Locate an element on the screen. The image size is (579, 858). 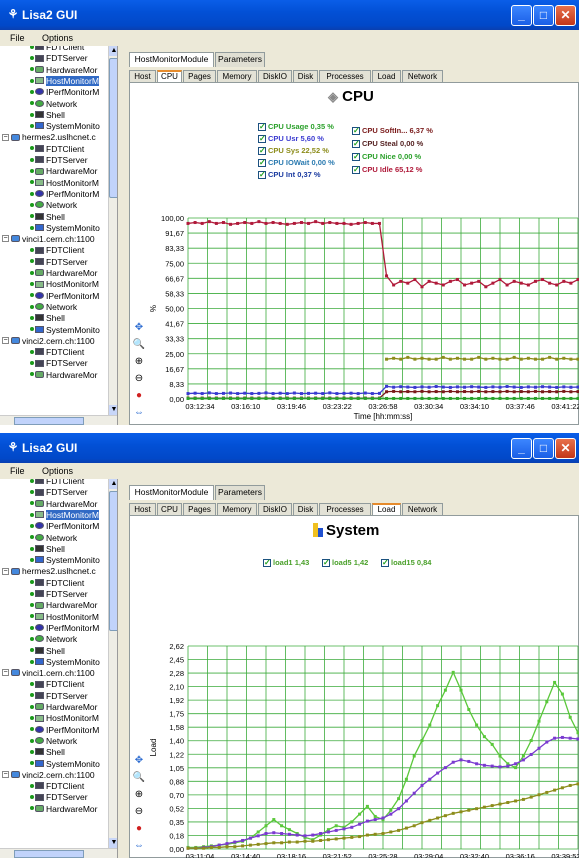
tree-vertical-scrollbar: ▲ ▼ is located at coordinates (112, 230).